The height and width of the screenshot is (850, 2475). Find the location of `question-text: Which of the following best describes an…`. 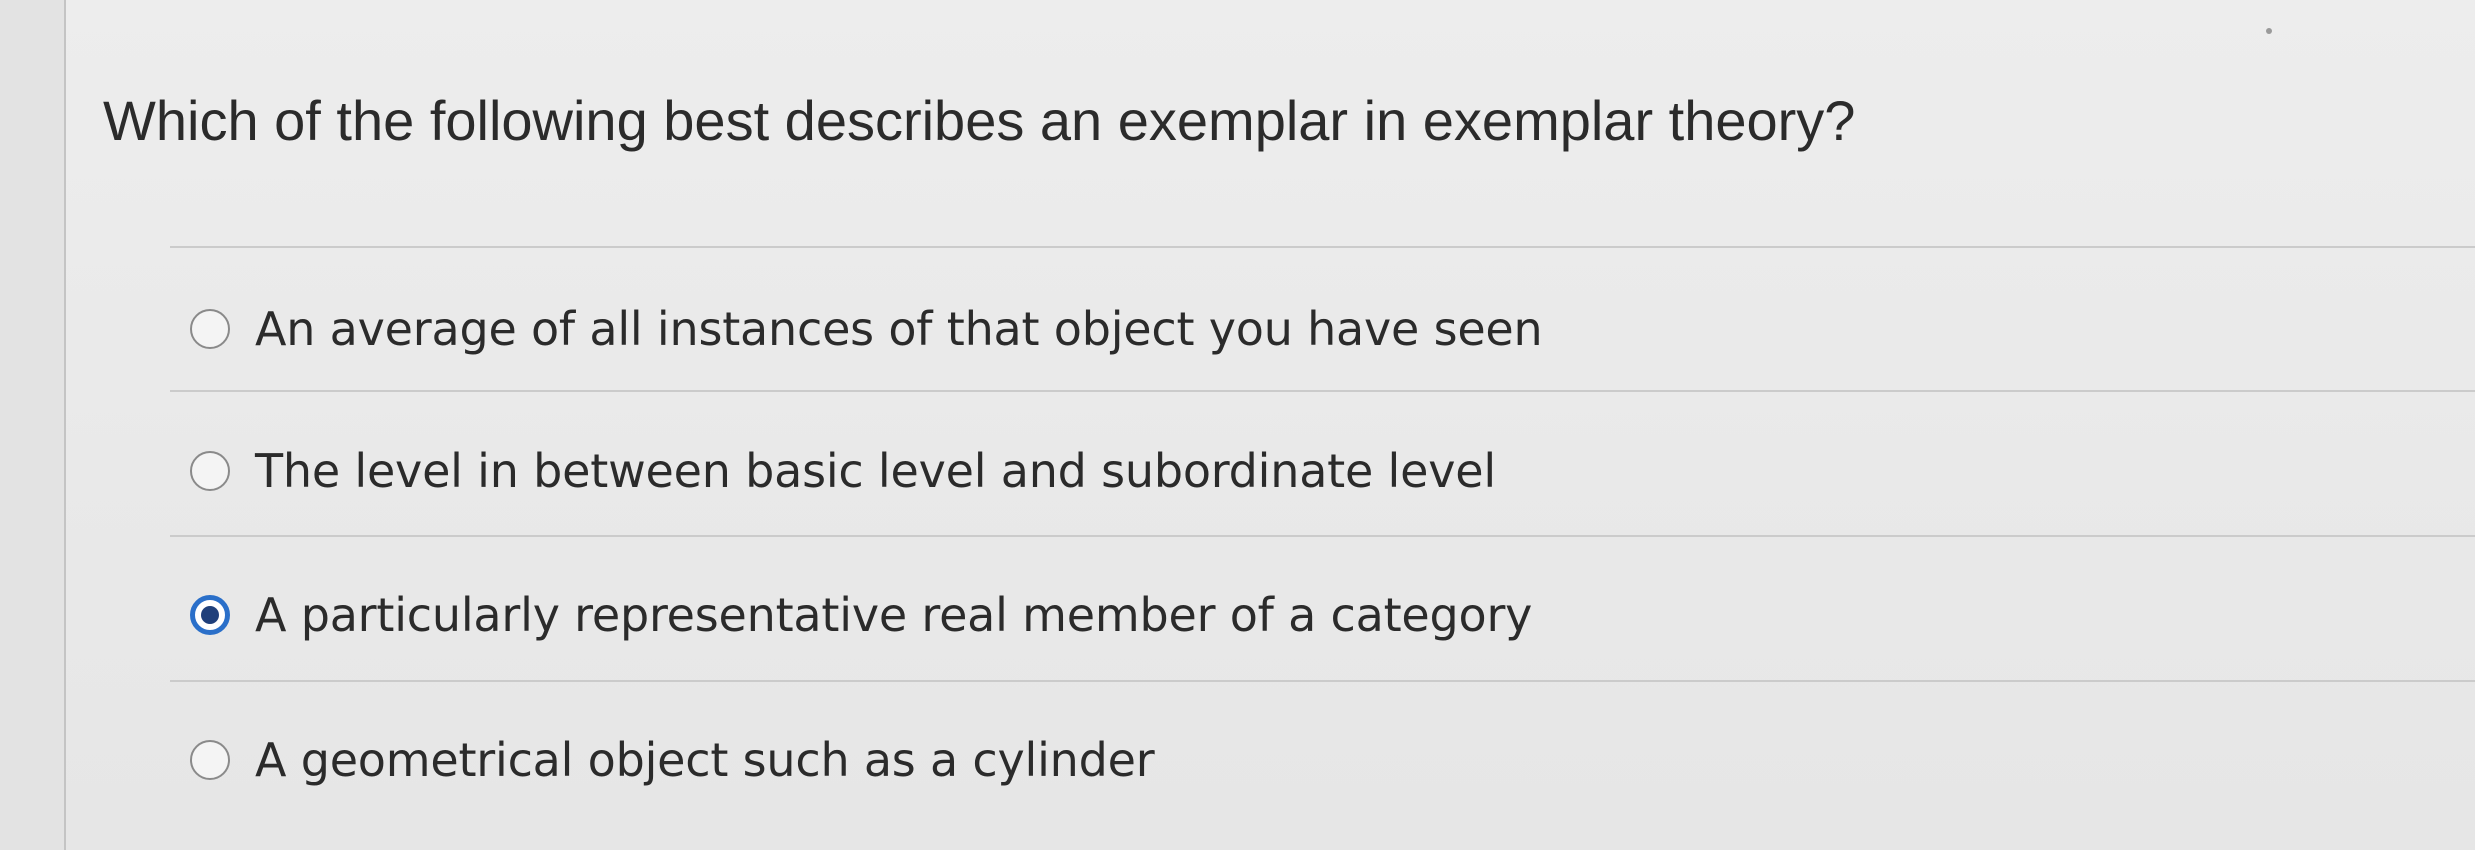

question-text: Which of the following best describes an… is located at coordinates (979, 120).